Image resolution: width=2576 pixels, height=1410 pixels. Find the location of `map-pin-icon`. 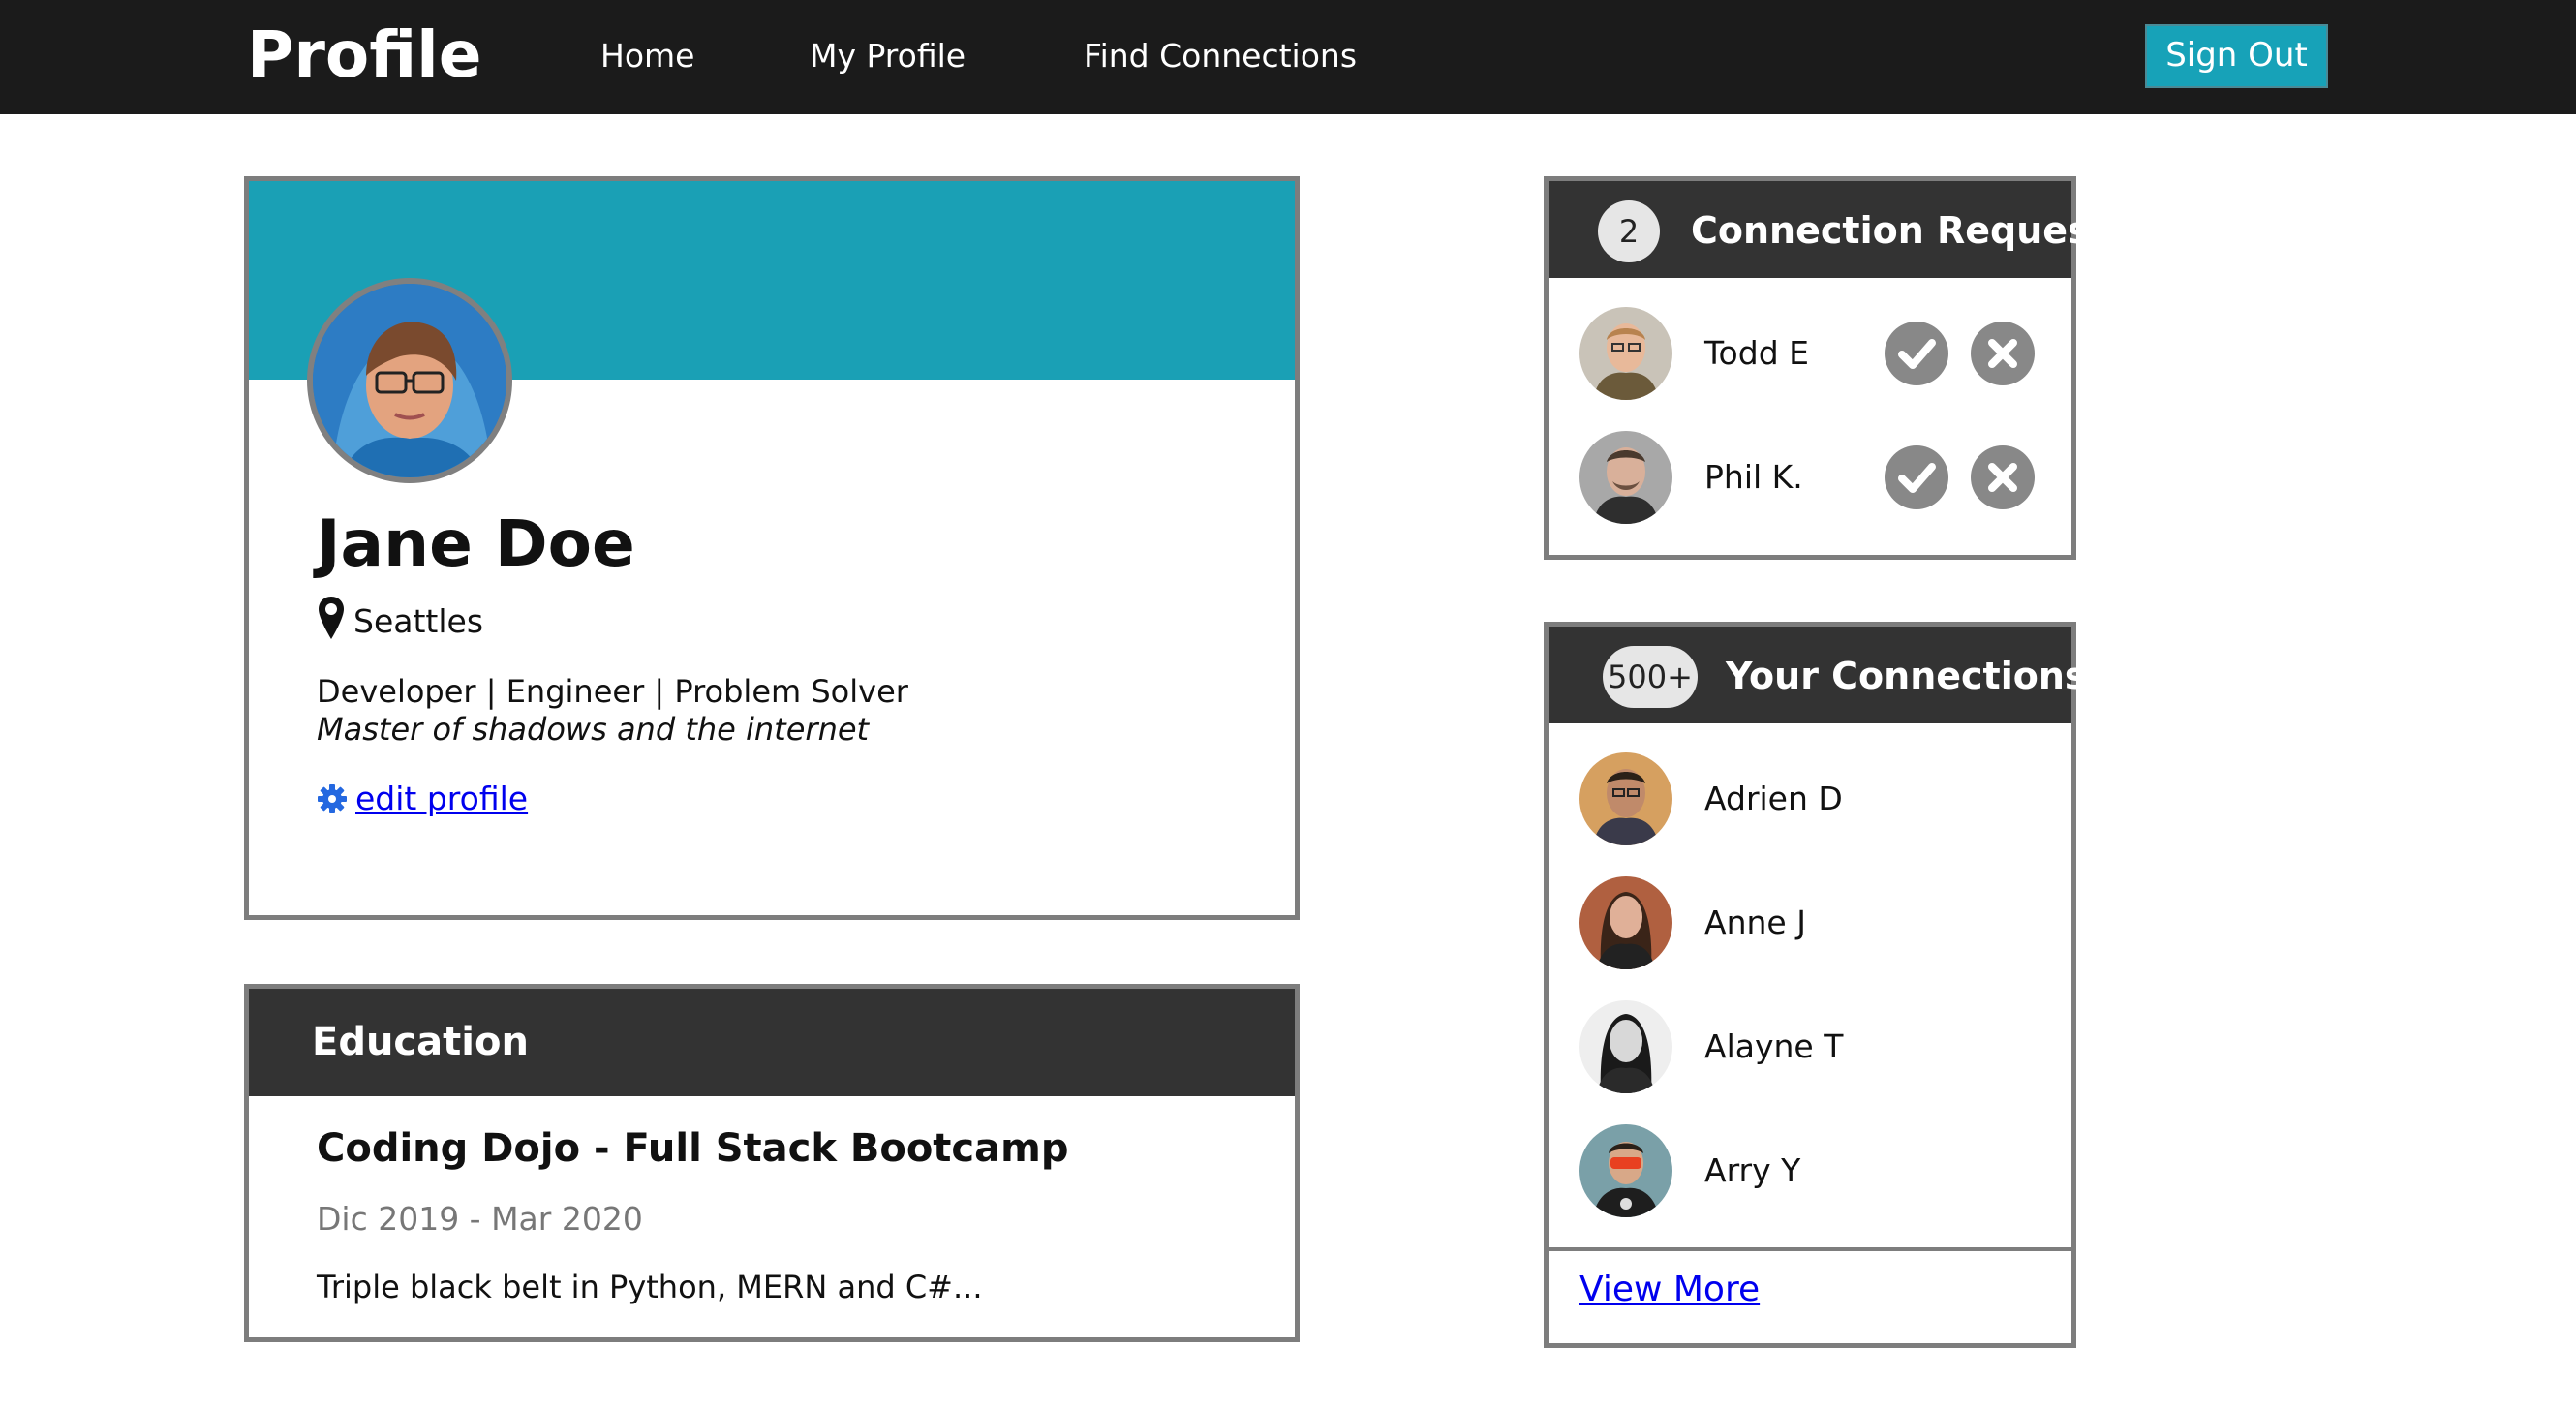

map-pin-icon is located at coordinates (331, 618).